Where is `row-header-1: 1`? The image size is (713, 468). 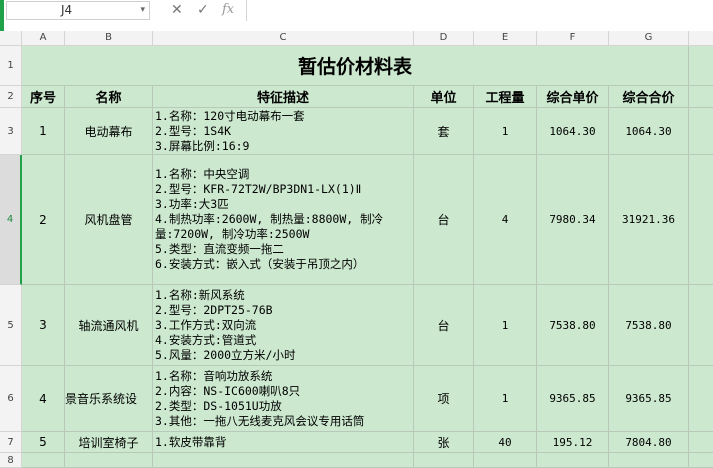
row-header-1: 1 is located at coordinates (11, 66).